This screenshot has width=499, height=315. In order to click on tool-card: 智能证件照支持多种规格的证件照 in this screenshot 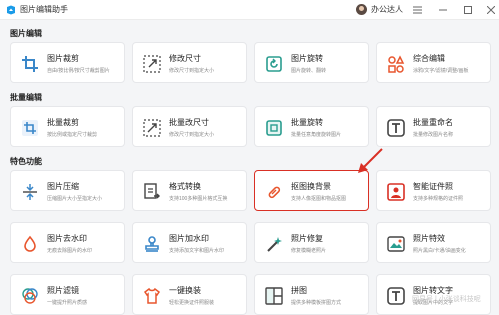, I will do `click(433, 190)`.